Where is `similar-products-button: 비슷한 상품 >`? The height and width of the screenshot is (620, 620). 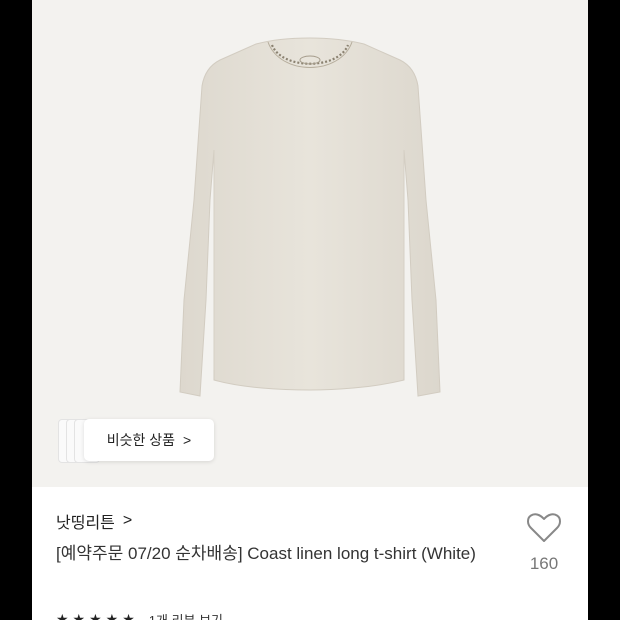 similar-products-button: 비슷한 상품 > is located at coordinates (149, 440).